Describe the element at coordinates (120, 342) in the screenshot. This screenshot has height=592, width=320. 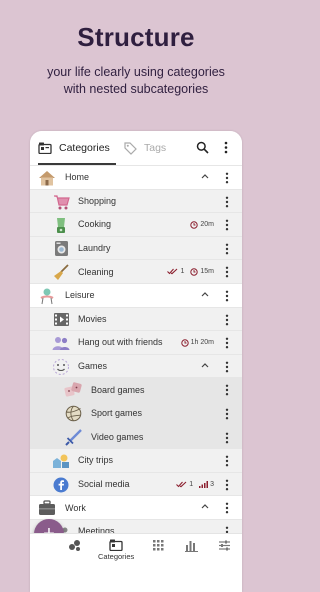
I see `category-label: Hang out with friends` at that location.